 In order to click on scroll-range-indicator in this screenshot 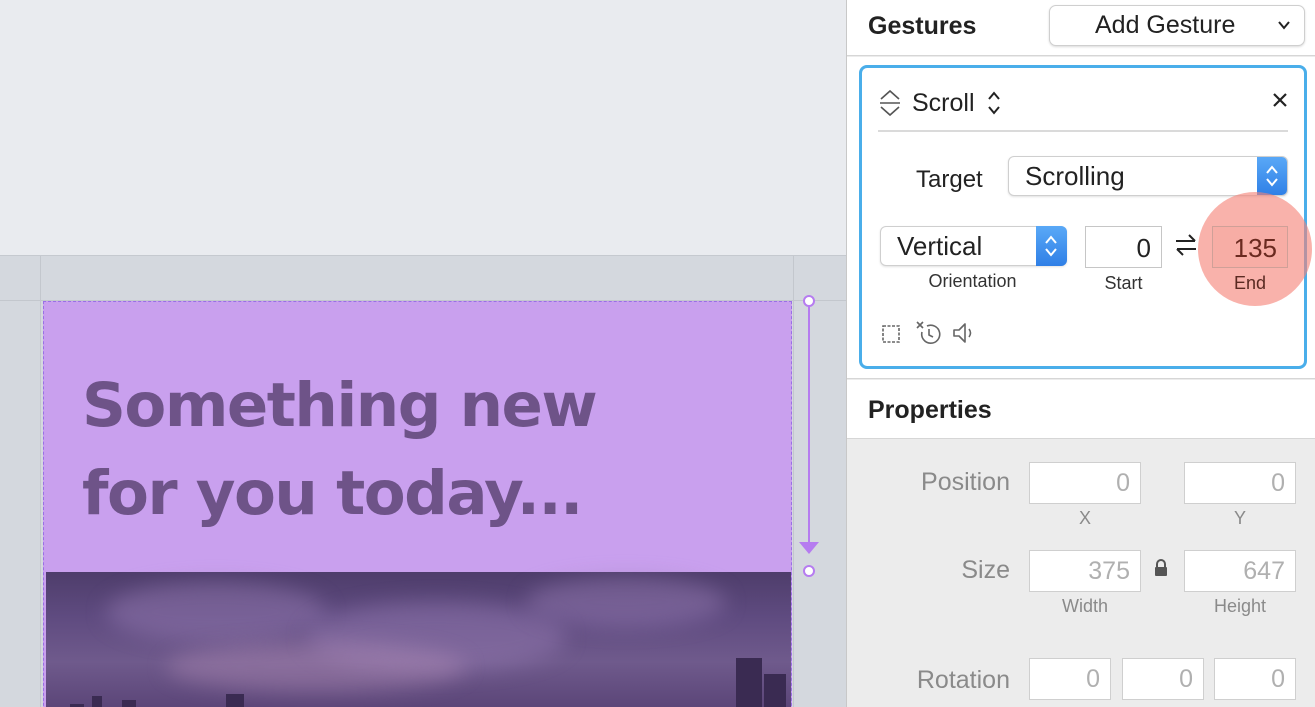, I will do `click(809, 426)`.